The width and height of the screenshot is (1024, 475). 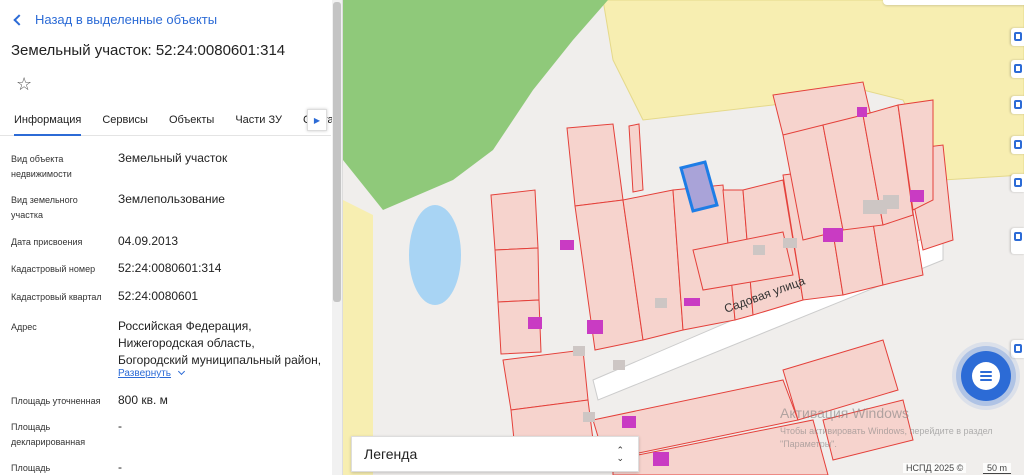 What do you see at coordinates (170, 268) in the screenshot?
I see `property-value: 52:24:0080601:314` at bounding box center [170, 268].